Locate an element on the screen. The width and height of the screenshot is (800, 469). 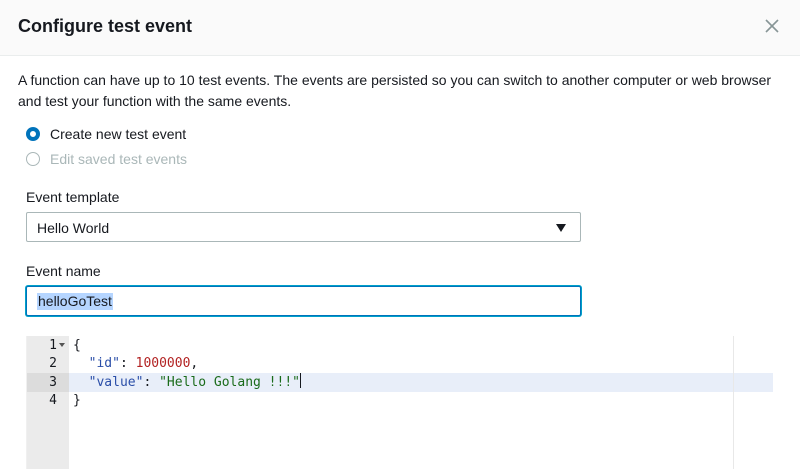
event-template-value: Hello World is located at coordinates (73, 228).